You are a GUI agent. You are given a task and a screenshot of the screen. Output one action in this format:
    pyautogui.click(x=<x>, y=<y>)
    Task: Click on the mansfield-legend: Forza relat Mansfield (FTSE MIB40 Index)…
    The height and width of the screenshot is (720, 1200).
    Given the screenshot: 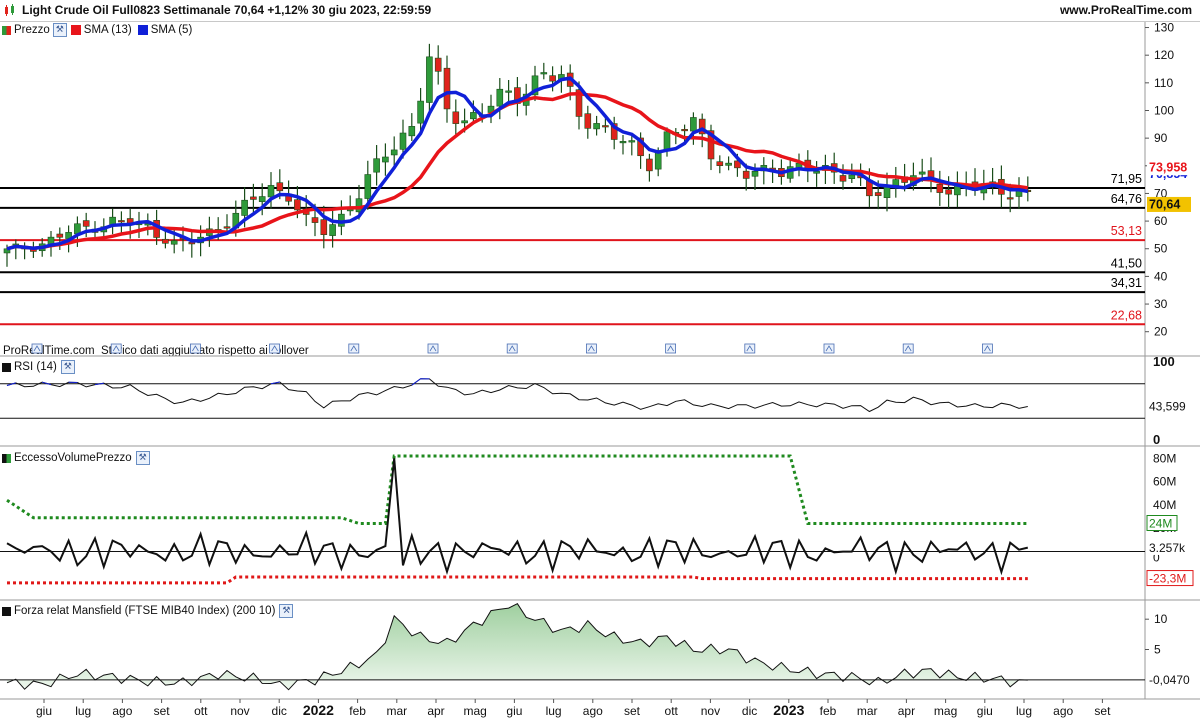 What is the action you would take?
    pyautogui.click(x=148, y=611)
    